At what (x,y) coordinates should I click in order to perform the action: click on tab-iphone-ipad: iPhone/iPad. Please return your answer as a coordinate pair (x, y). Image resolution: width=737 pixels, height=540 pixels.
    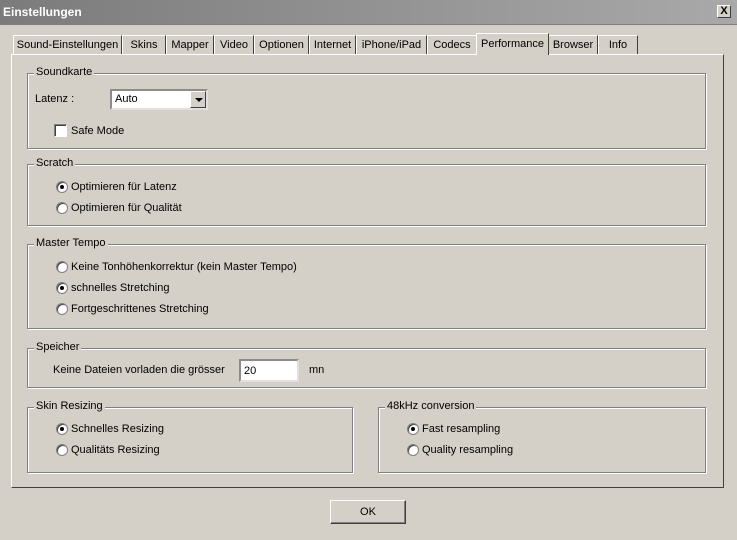
    Looking at the image, I should click on (391, 44).